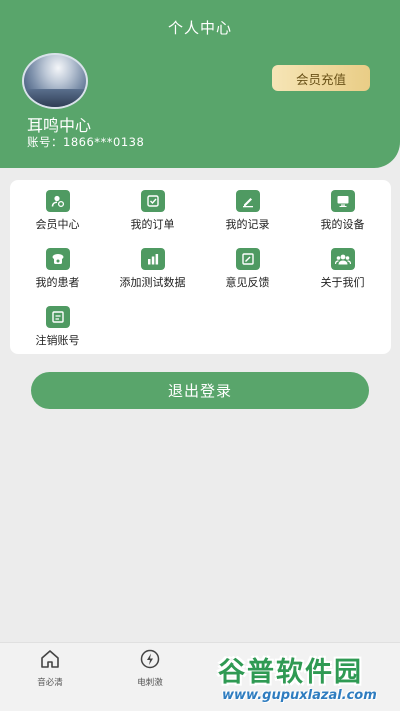 This screenshot has height=711, width=400. What do you see at coordinates (247, 224) in the screenshot?
I see `menu-label: 我的记录` at bounding box center [247, 224].